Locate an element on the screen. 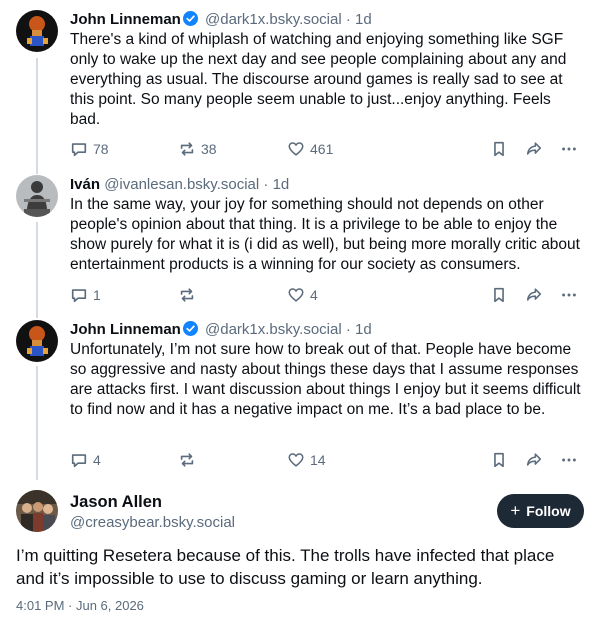  main-post-author-name: Jason Allen is located at coordinates (116, 502).